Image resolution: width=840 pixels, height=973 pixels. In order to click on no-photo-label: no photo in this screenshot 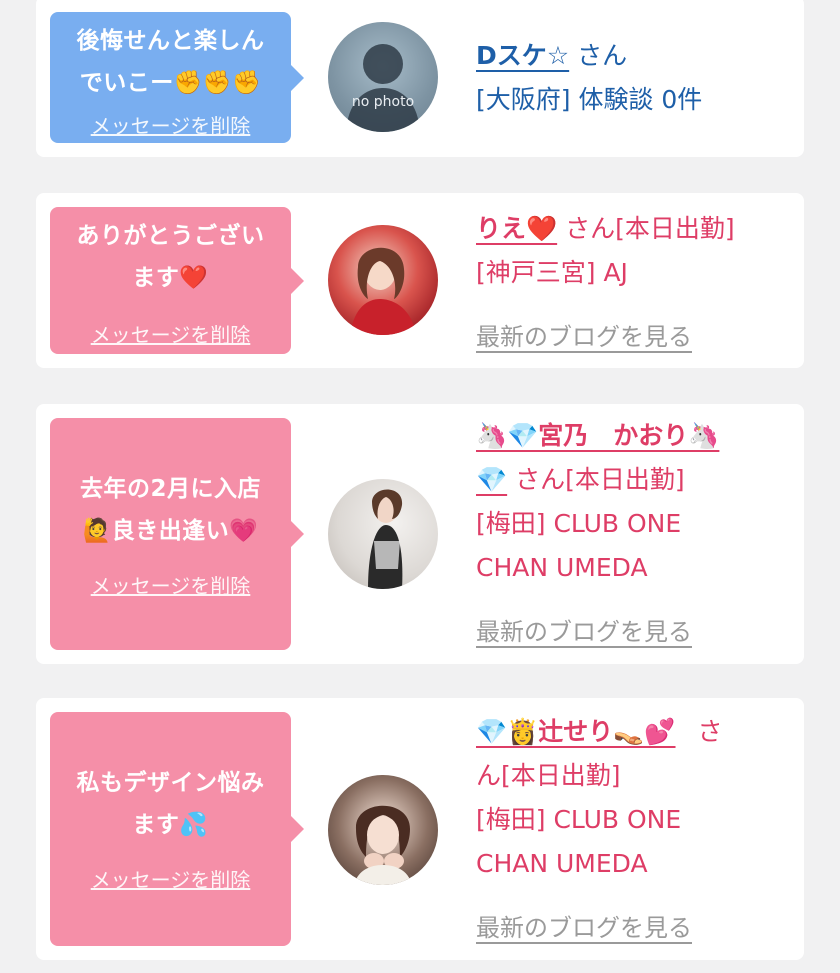, I will do `click(383, 102)`.